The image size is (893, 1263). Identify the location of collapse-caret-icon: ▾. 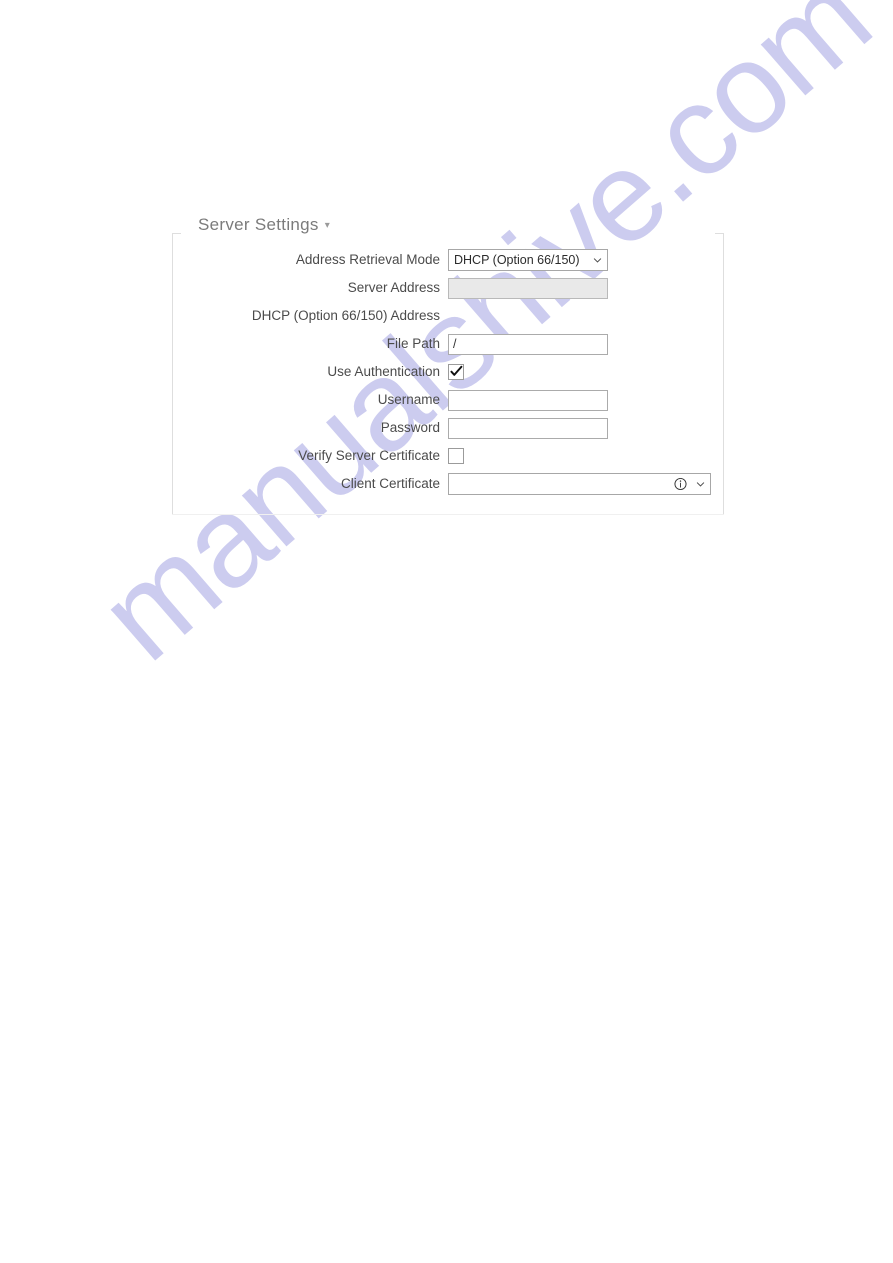
(327, 225).